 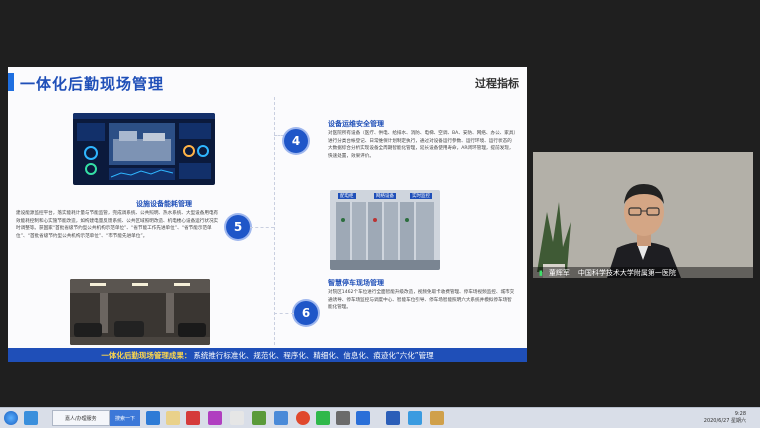 What do you see at coordinates (559, 272) in the screenshot?
I see `speaker-name: 董辉军` at bounding box center [559, 272].